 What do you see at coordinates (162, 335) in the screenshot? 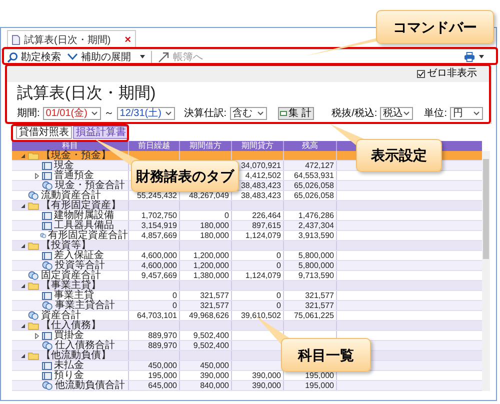
I see `amount-cell: 889,970` at bounding box center [162, 335].